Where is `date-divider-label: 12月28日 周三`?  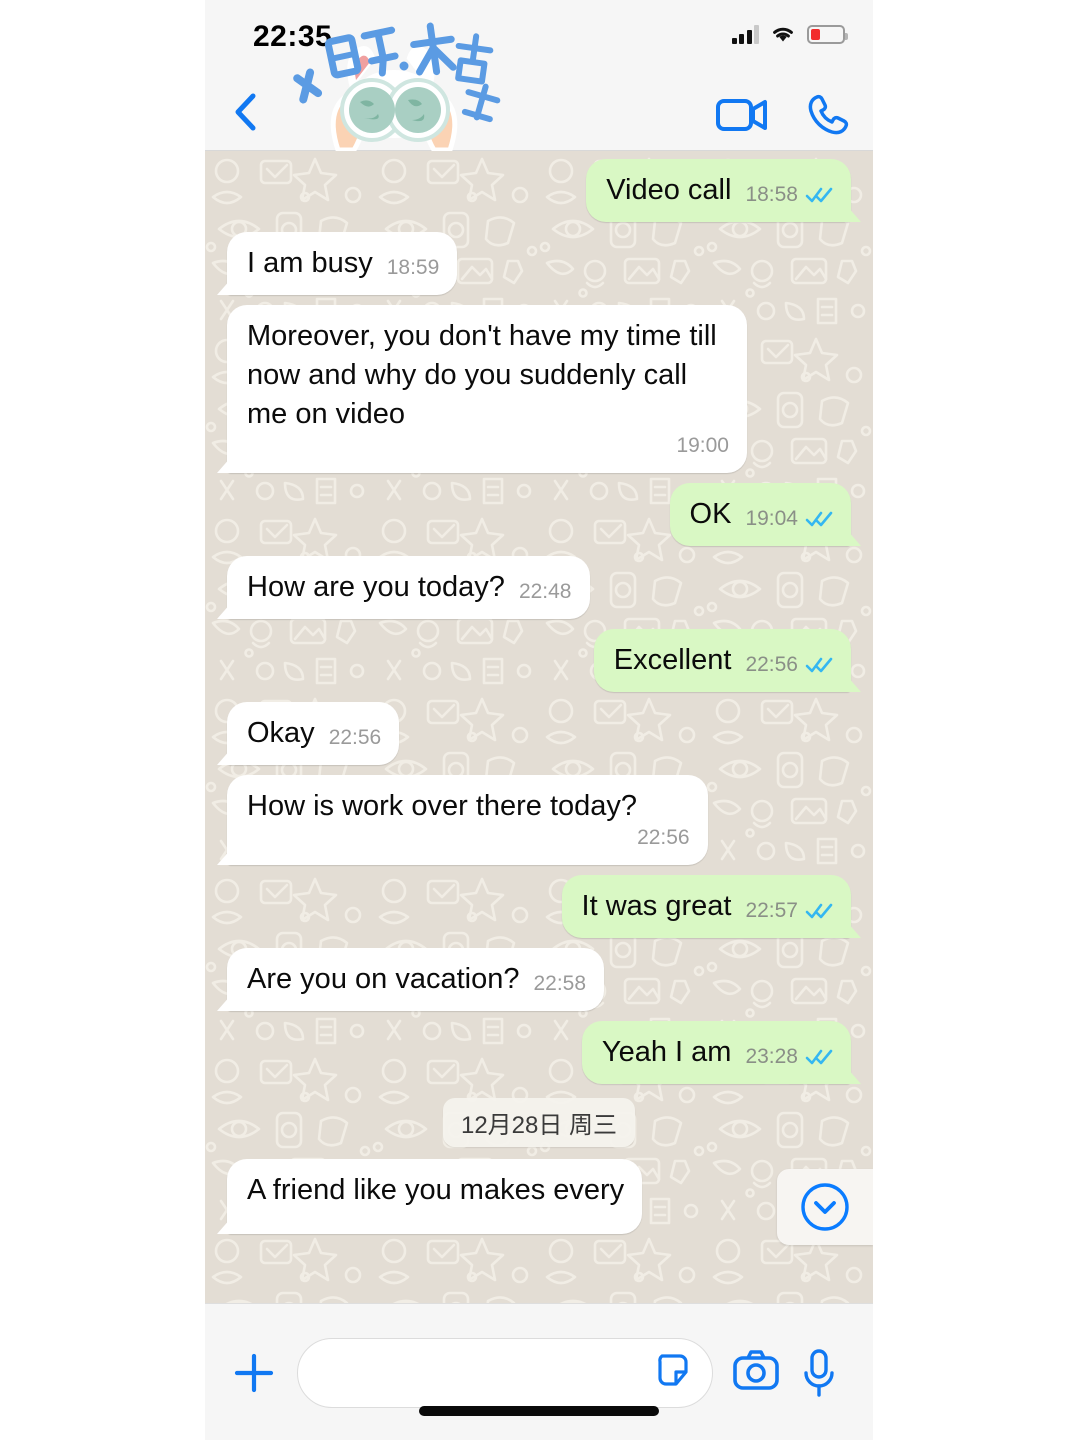
date-divider-label: 12月28日 周三 is located at coordinates (539, 1122).